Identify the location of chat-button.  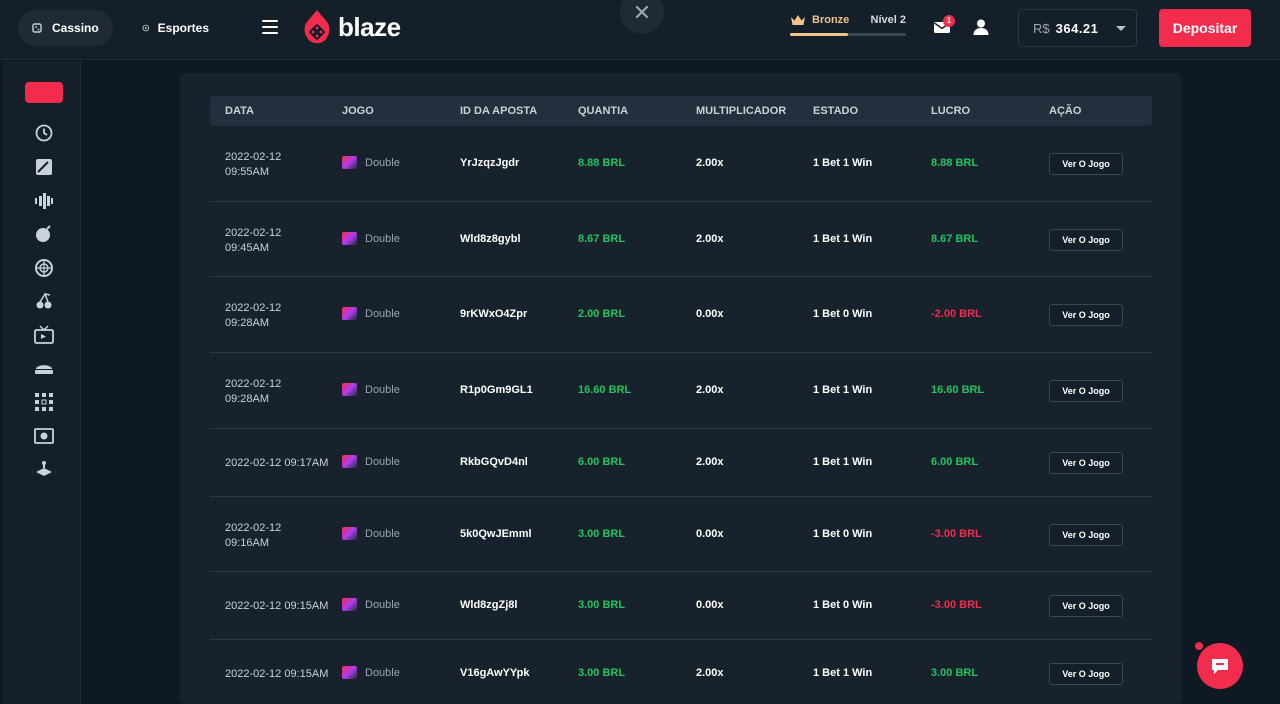
(1220, 666).